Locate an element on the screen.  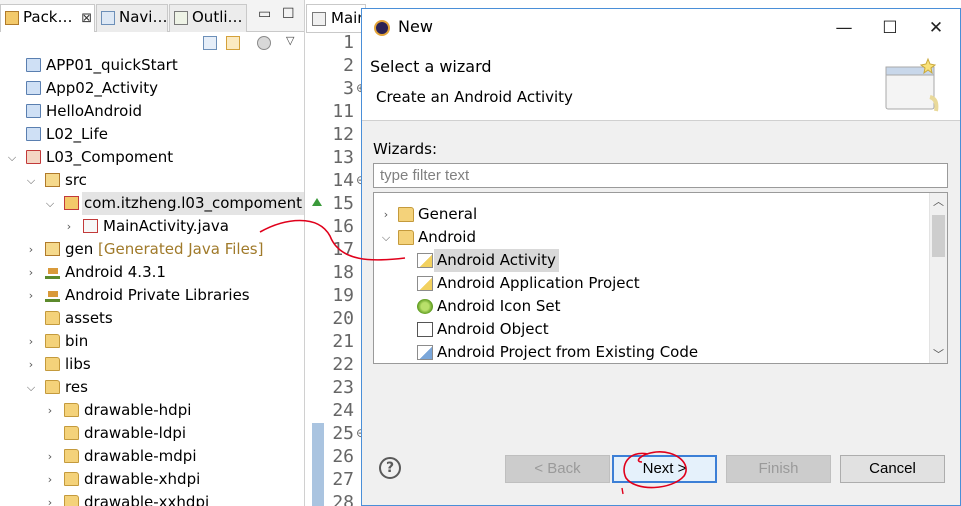
import-project-icon is located at coordinates (425, 352).